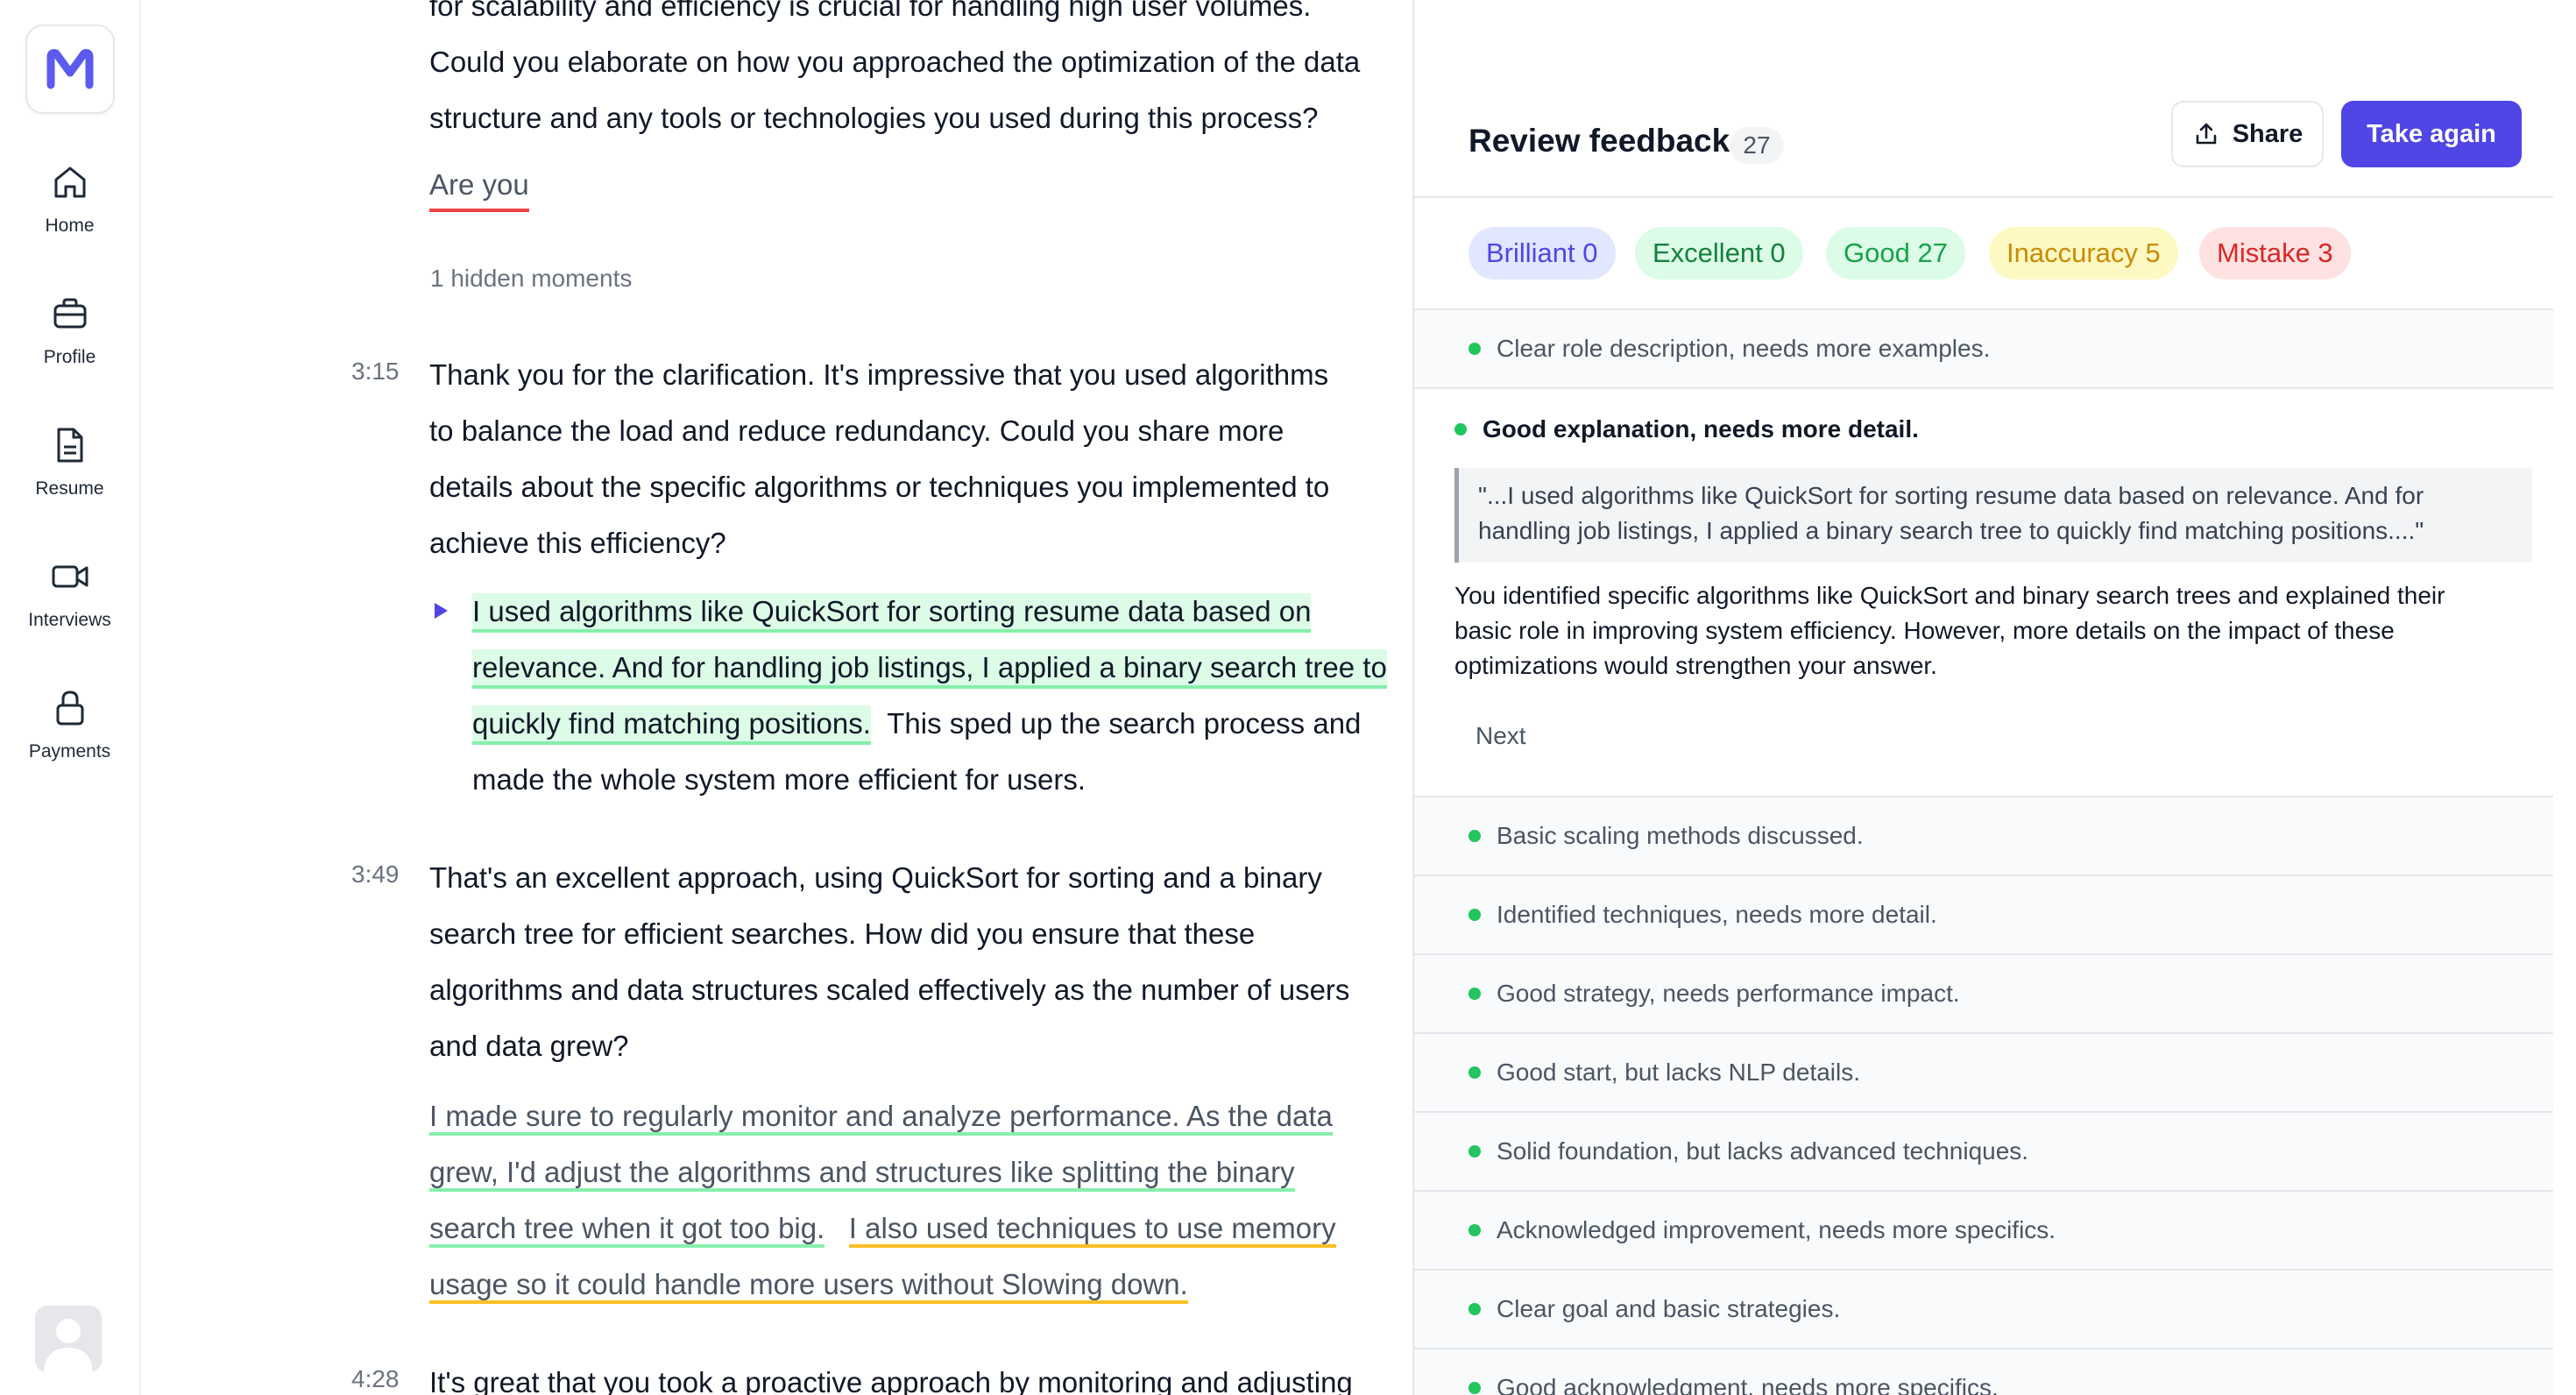  I want to click on answer-inaccuracy: I also used techniques to use memory, so click(1092, 1230).